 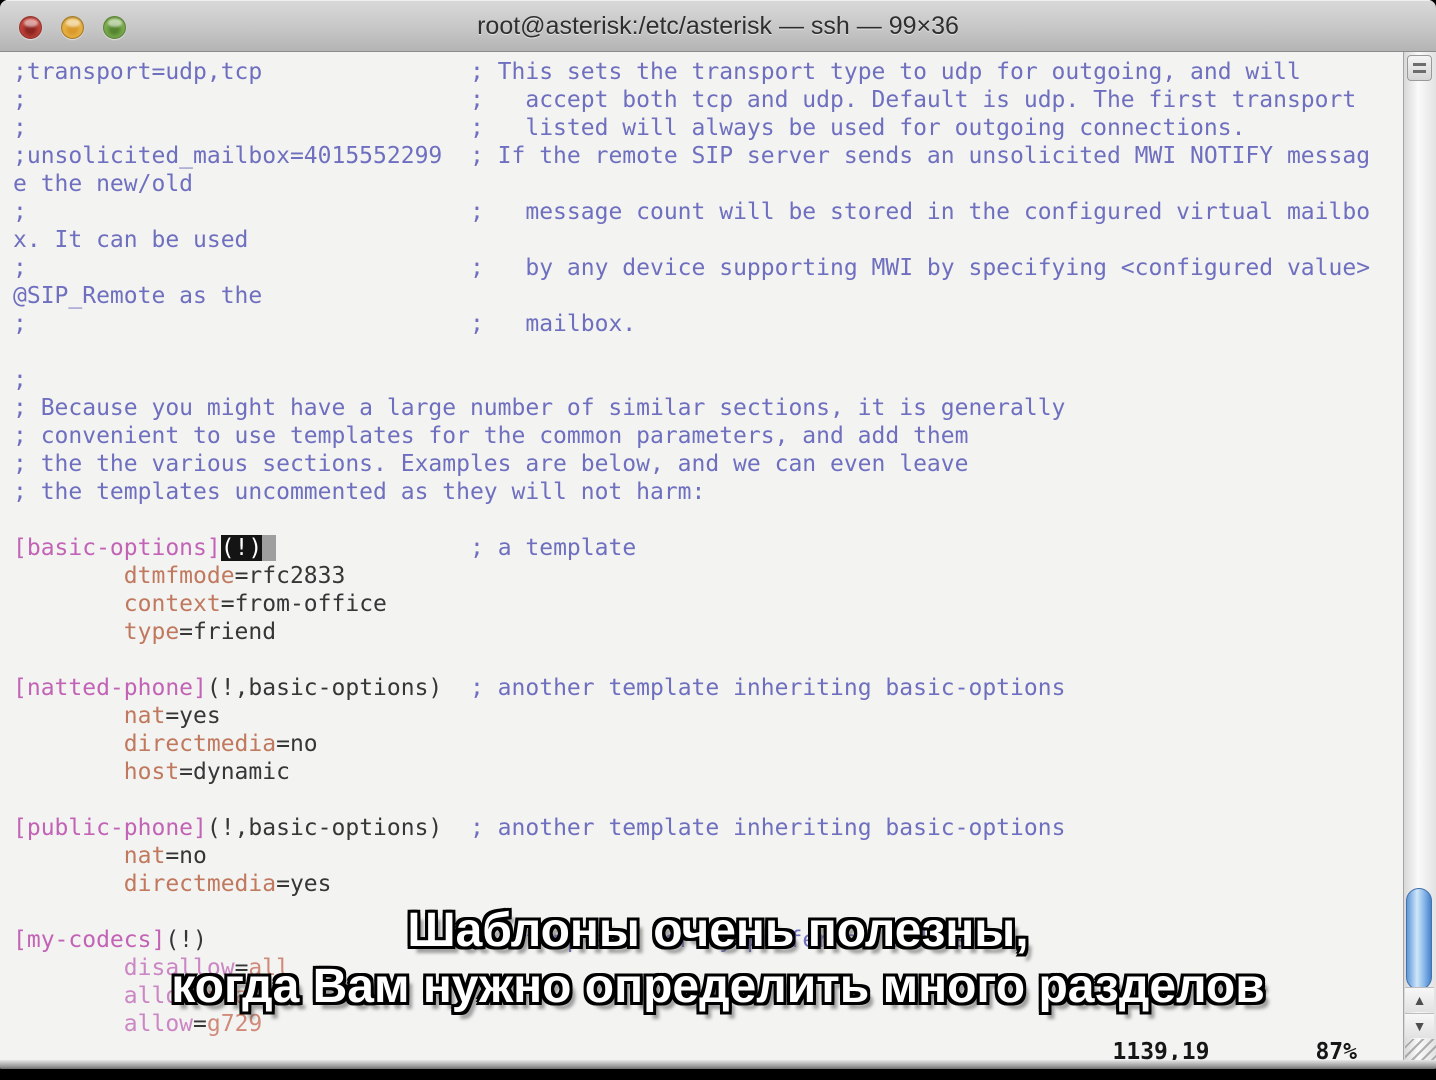 I want to click on code-text: =from-office, so click(x=303, y=604).